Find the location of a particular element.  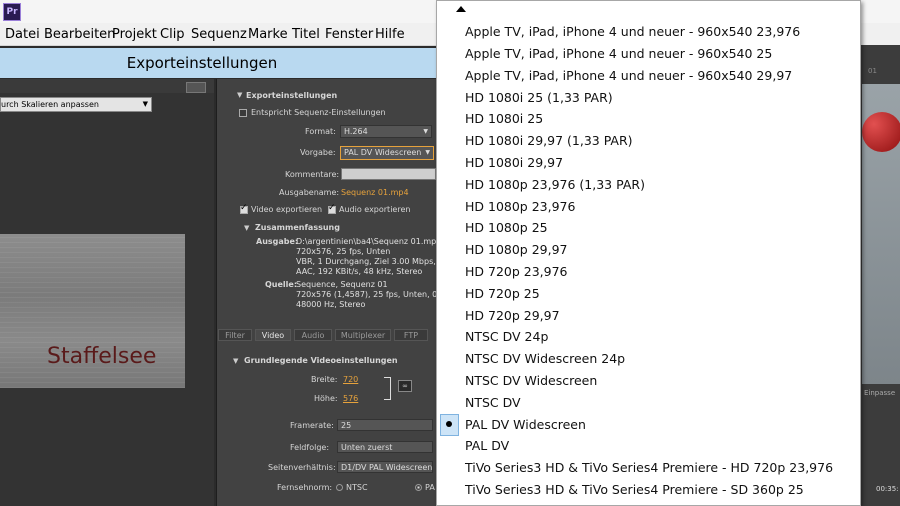

tab-filter: Filter is located at coordinates (235, 335).